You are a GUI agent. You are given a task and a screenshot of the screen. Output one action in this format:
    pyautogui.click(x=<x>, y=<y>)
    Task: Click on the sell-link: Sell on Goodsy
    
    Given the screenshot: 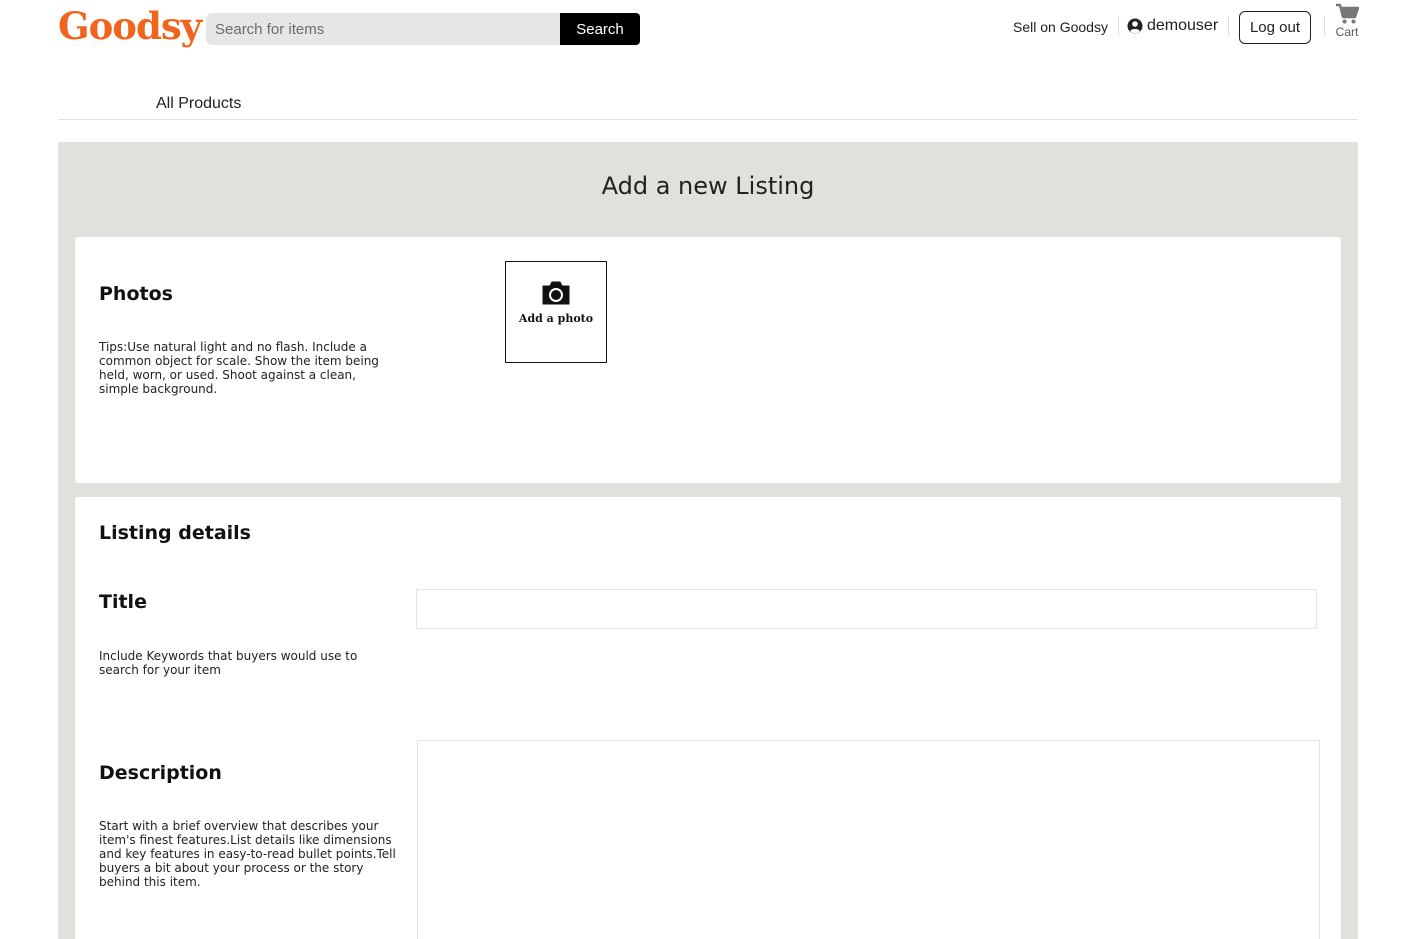 What is the action you would take?
    pyautogui.click(x=1060, y=27)
    